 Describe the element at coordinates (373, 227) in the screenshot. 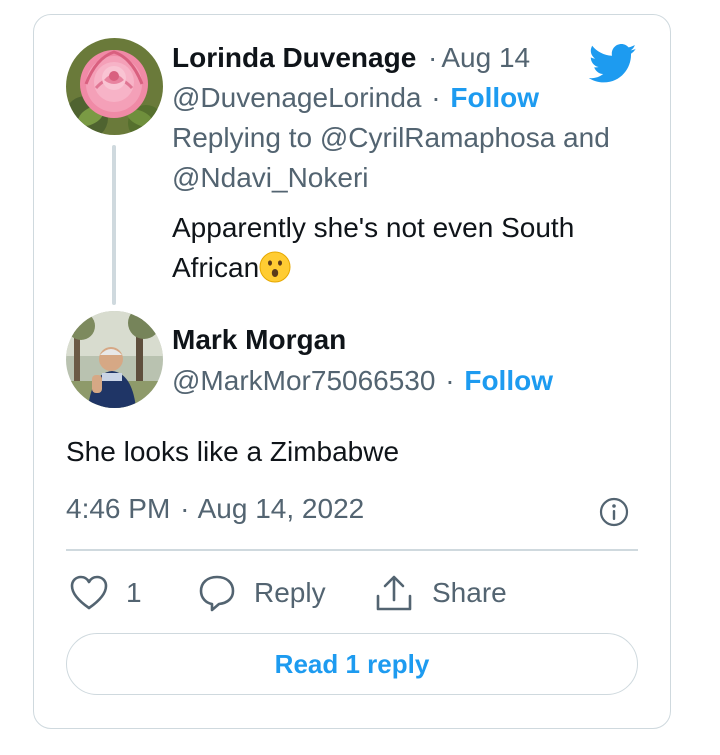

I see `reply-text-line-1: Apparently she's not even South` at that location.